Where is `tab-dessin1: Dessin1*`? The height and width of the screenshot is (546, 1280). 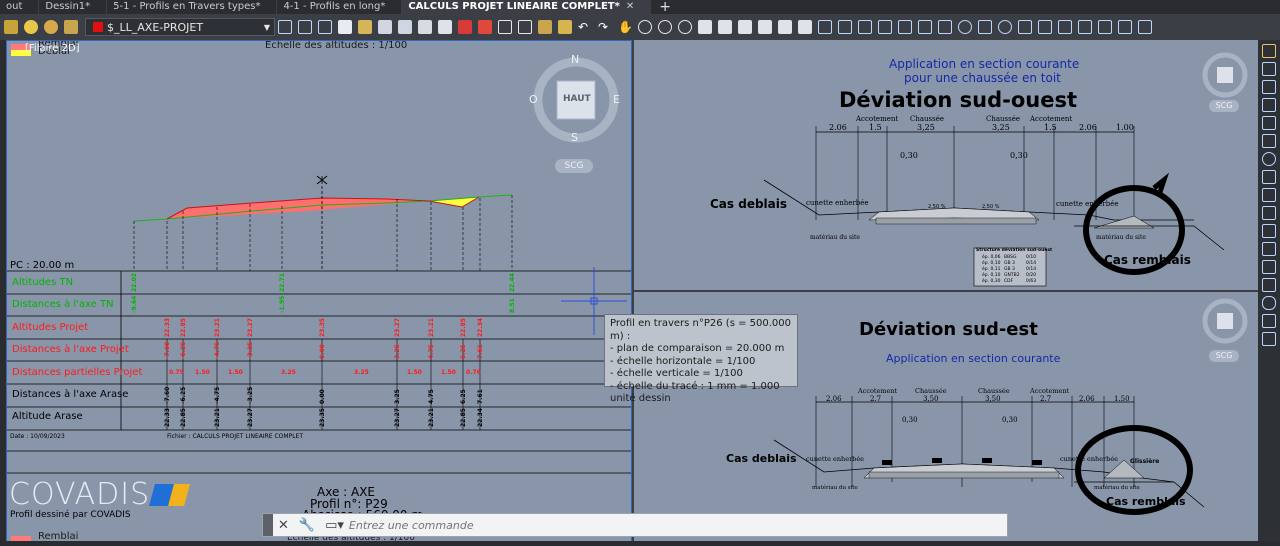 tab-dessin1: Dessin1* is located at coordinates (73, 7).